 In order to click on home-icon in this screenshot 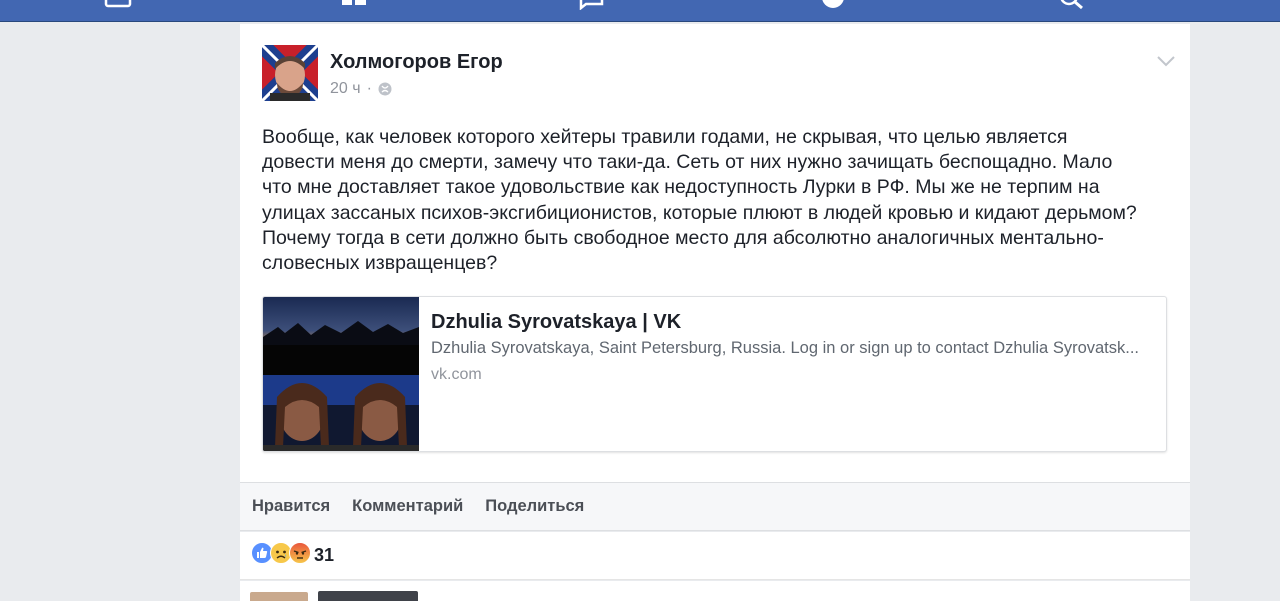, I will do `click(118, 5)`.